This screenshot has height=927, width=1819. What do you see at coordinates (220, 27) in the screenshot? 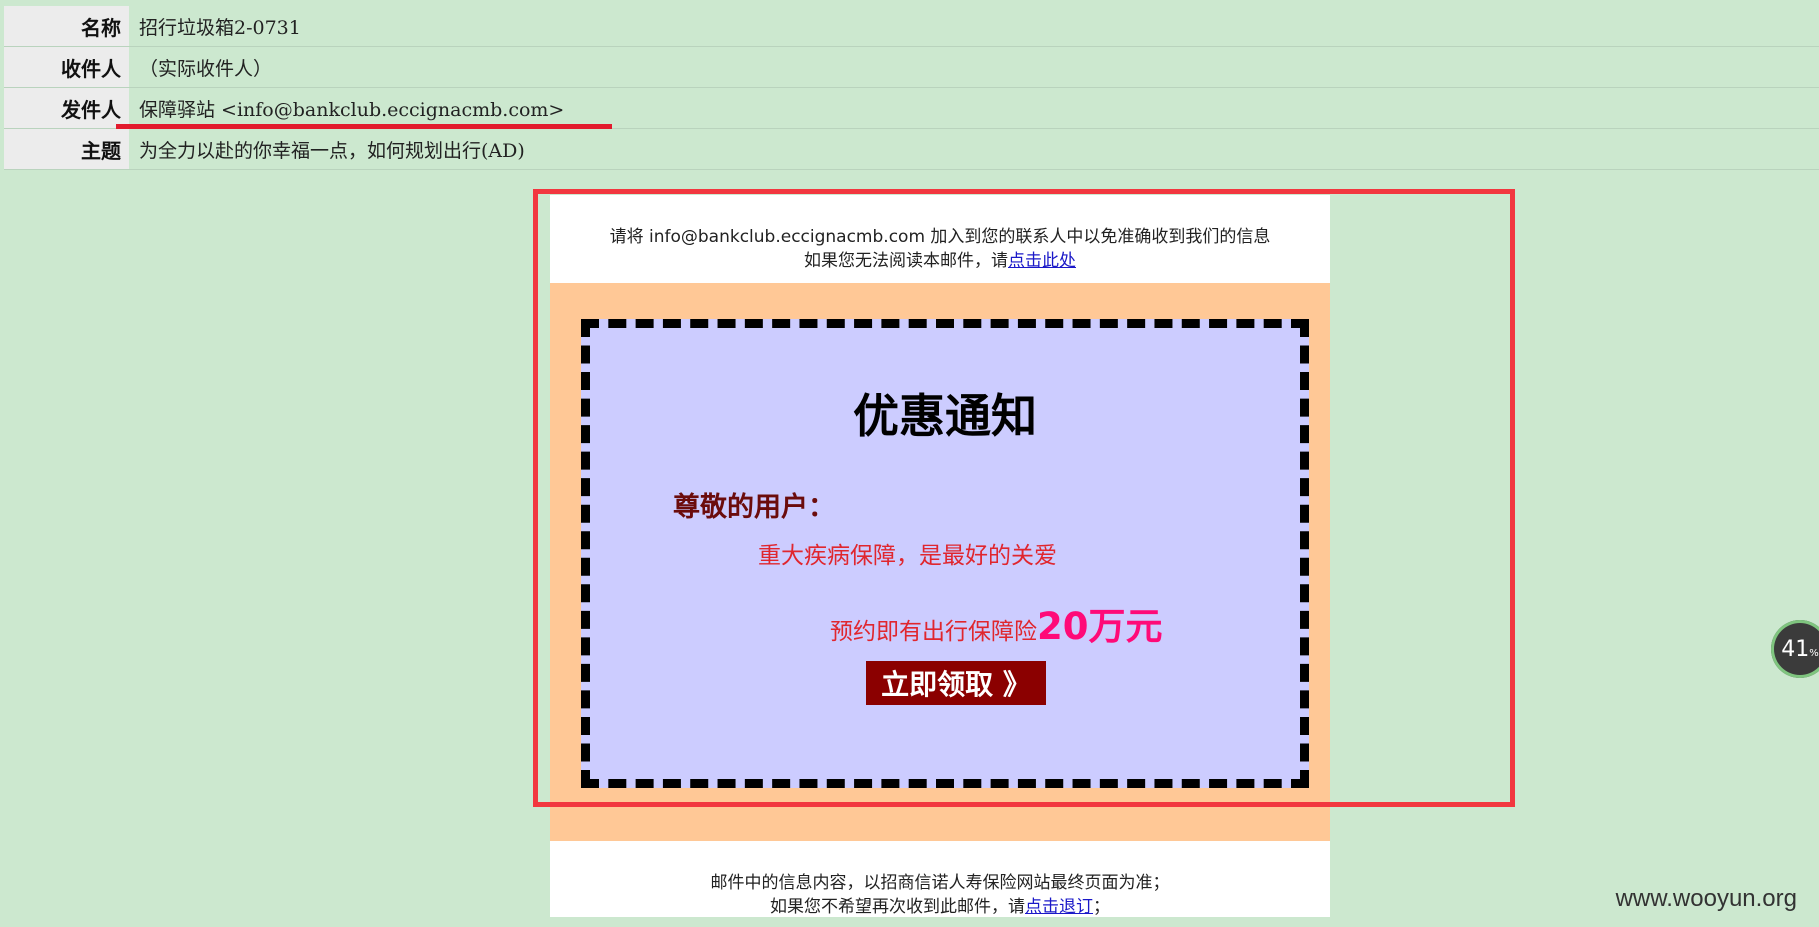
I see `header-value: 招行垃圾箱2-0731` at bounding box center [220, 27].